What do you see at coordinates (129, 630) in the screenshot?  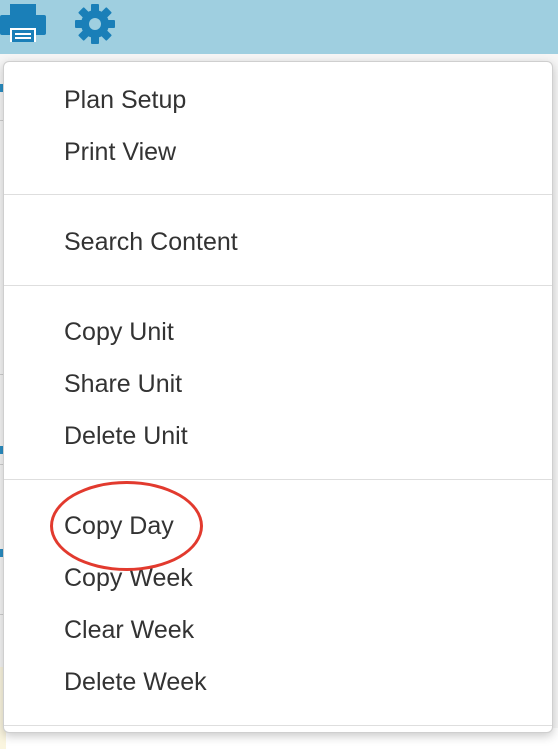 I see `menu-item-clear-week: Clear Week` at bounding box center [129, 630].